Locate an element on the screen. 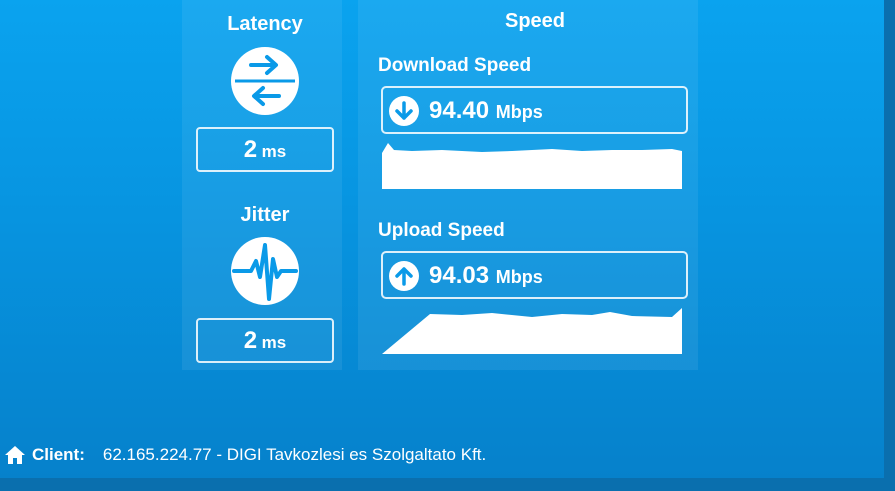  client-label: Client: is located at coordinates (58, 454).